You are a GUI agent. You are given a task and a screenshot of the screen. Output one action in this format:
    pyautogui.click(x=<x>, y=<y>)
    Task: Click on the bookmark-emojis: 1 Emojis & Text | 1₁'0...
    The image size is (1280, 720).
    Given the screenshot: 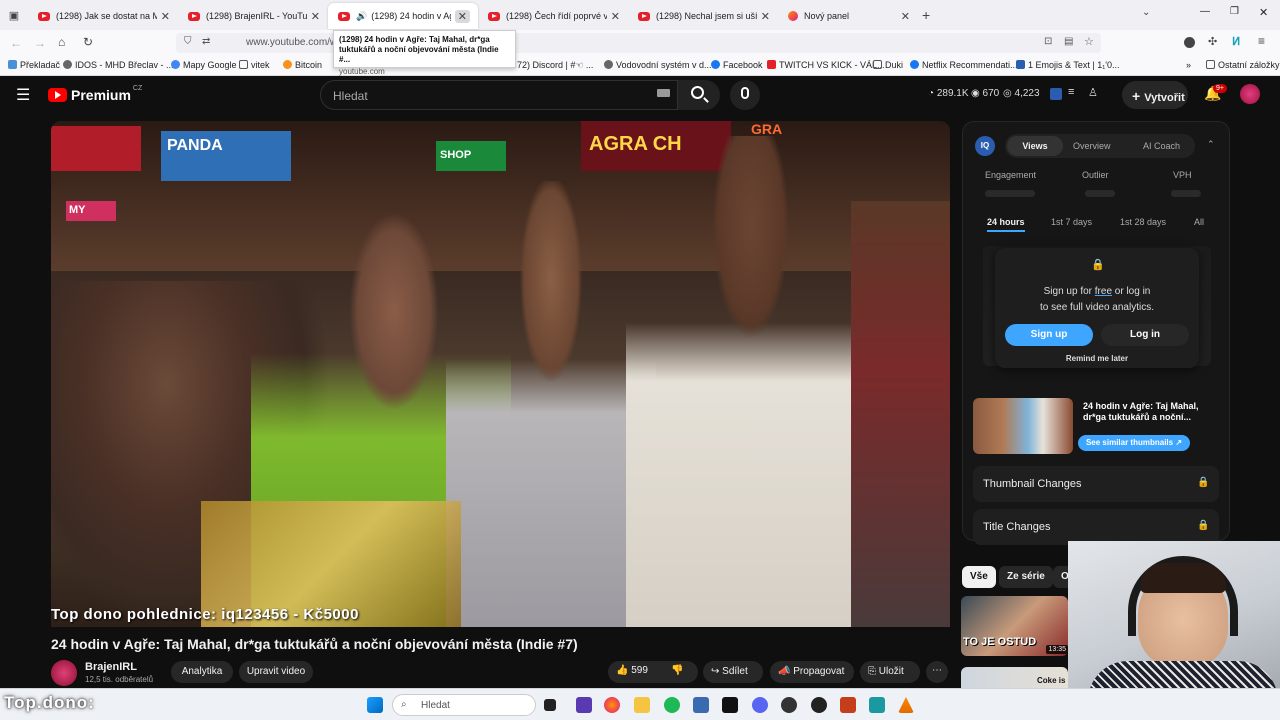 What is the action you would take?
    pyautogui.click(x=1067, y=65)
    